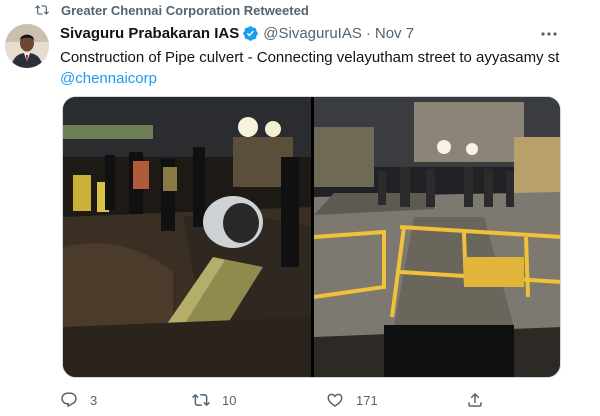  I want to click on retweet-action-icon, so click(201, 400).